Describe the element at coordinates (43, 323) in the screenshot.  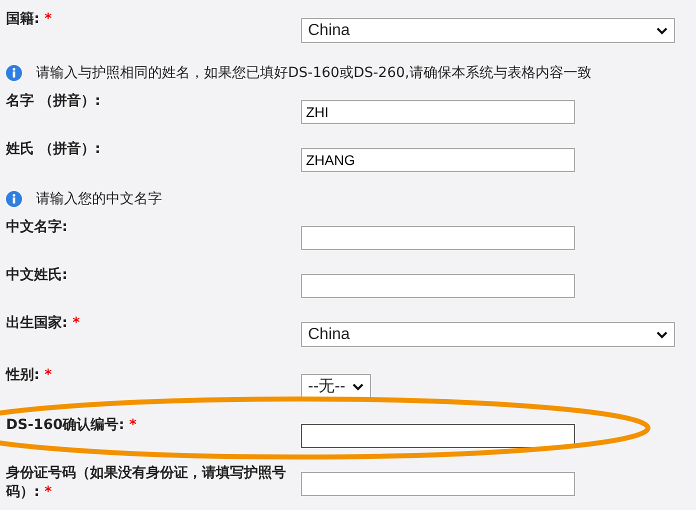
I see `field-label: 出生国家: *` at that location.